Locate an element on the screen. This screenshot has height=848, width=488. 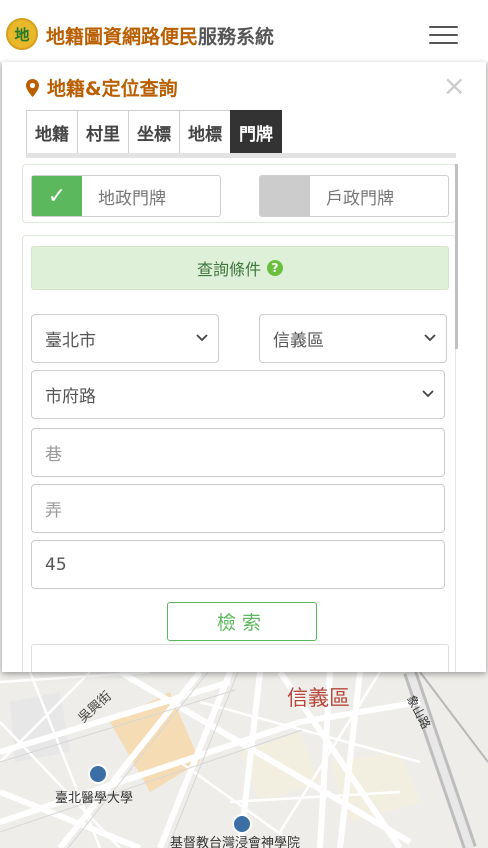
query-conditions-header: 查詢條件 ? is located at coordinates (240, 268).